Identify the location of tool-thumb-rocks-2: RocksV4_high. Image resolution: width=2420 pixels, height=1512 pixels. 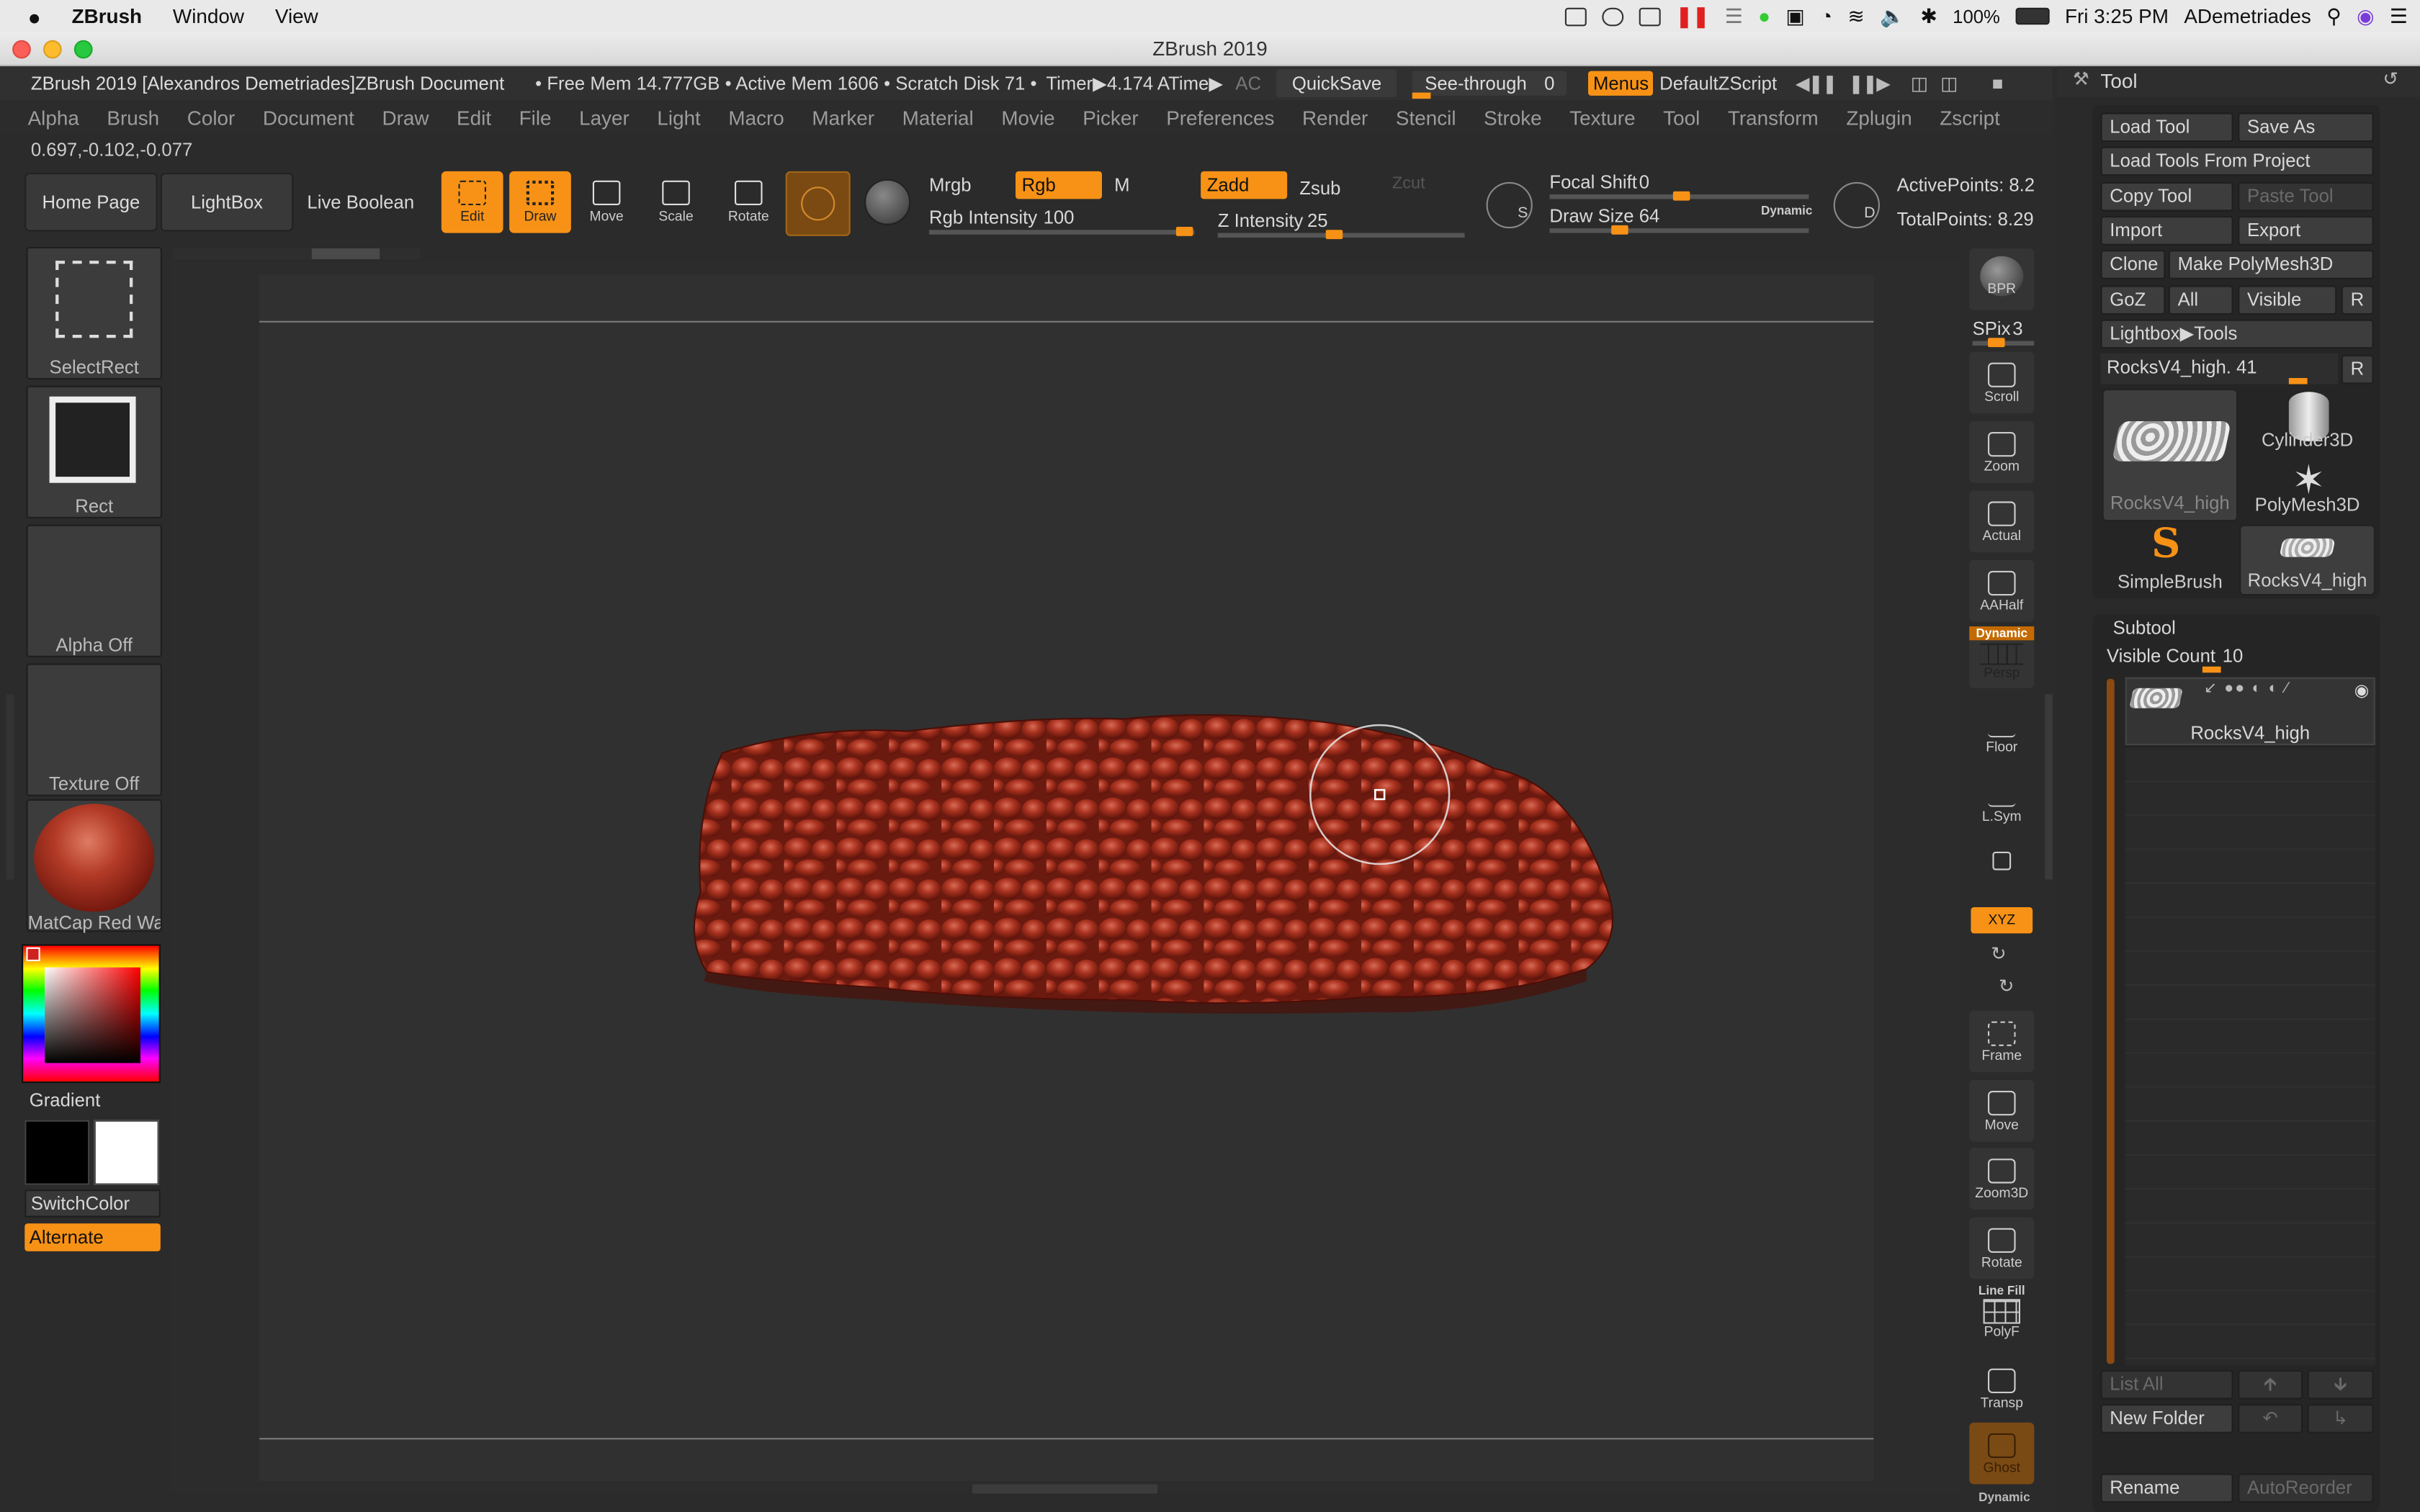
(2307, 560).